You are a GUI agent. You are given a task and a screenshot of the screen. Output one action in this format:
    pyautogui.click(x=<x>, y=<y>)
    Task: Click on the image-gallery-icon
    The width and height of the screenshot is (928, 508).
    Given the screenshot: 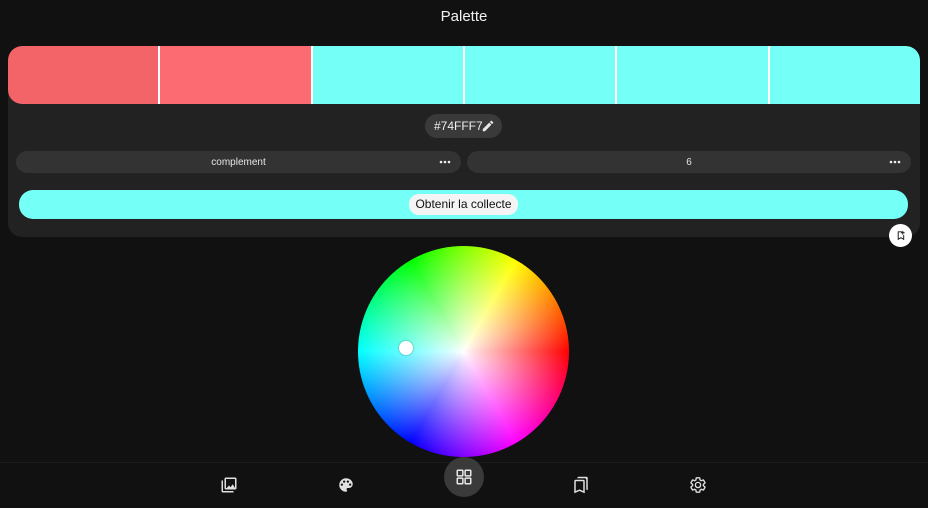 What is the action you would take?
    pyautogui.click(x=229, y=485)
    